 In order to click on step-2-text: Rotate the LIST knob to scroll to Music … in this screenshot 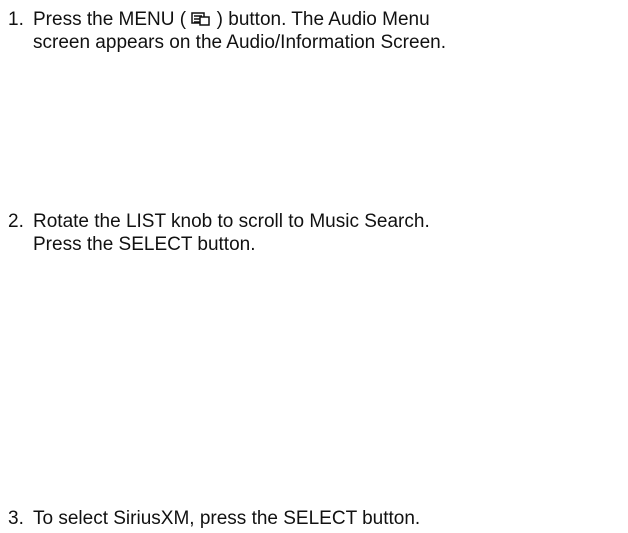, I will do `click(326, 233)`.